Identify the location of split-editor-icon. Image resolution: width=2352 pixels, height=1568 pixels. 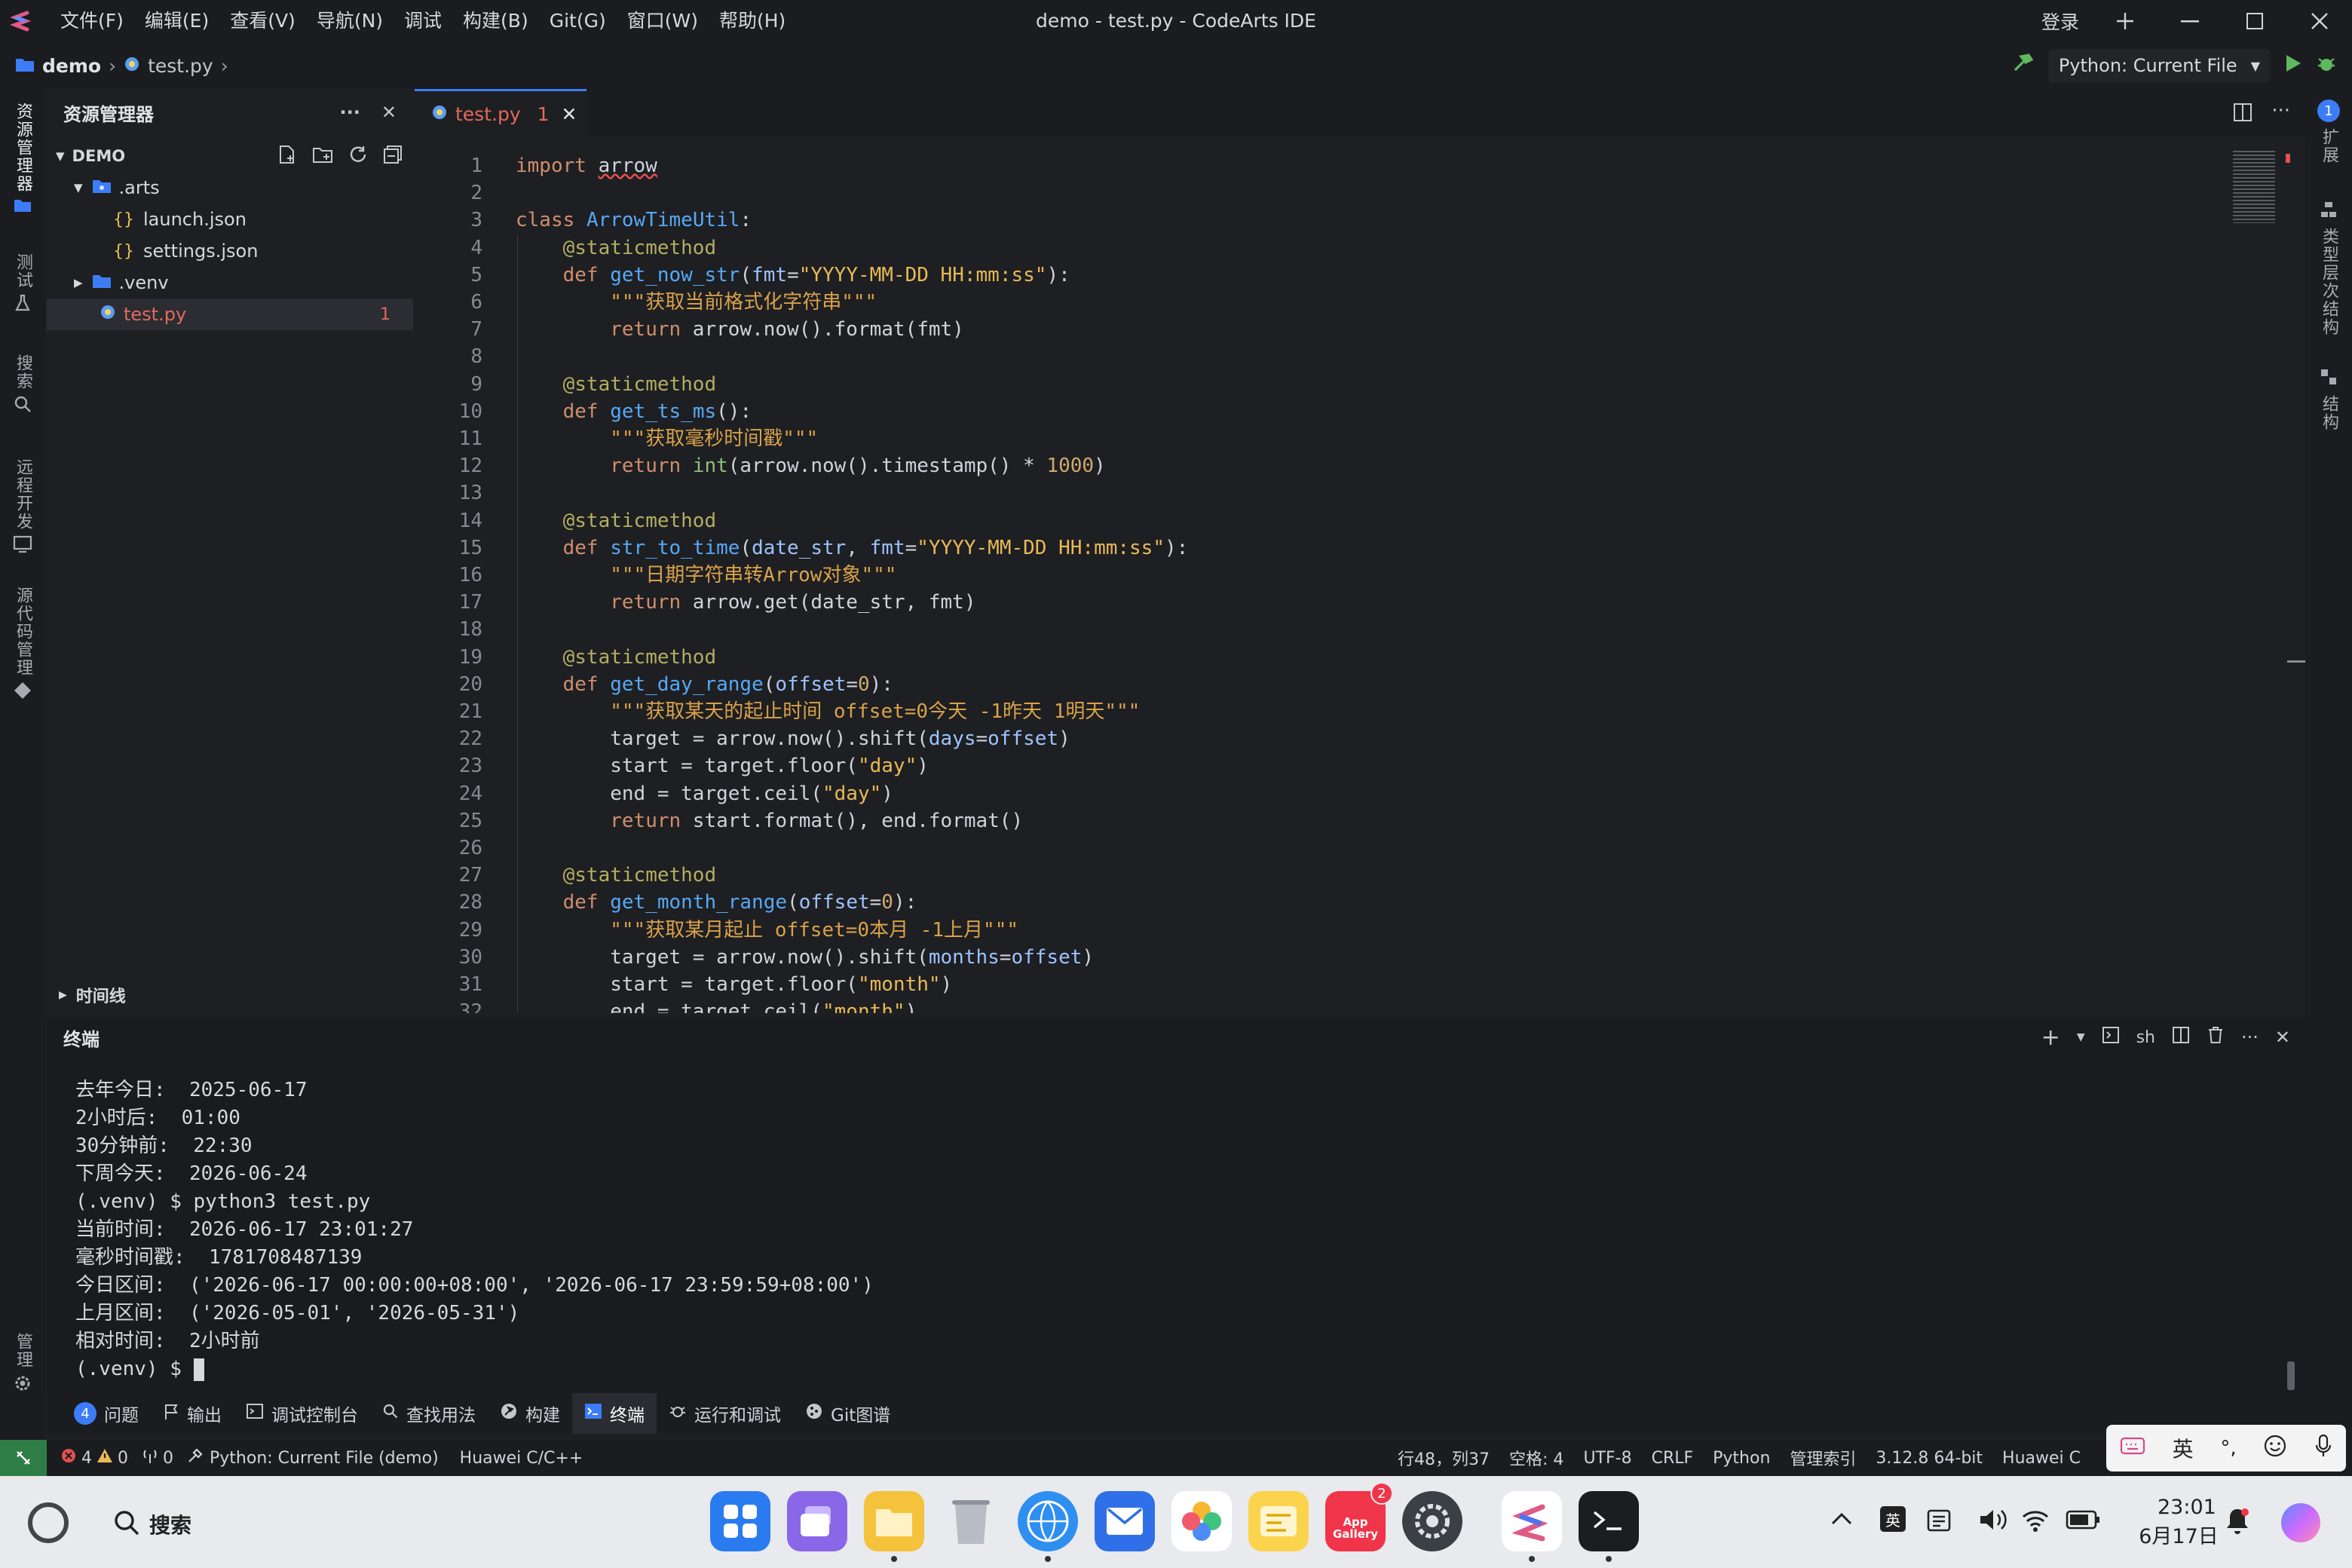
(2242, 114).